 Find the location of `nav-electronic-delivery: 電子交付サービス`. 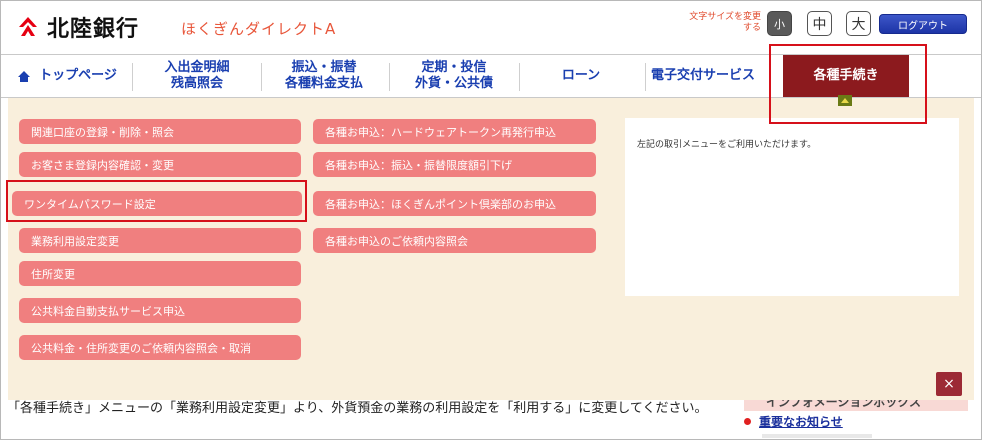

nav-electronic-delivery: 電子交付サービス is located at coordinates (714, 76).